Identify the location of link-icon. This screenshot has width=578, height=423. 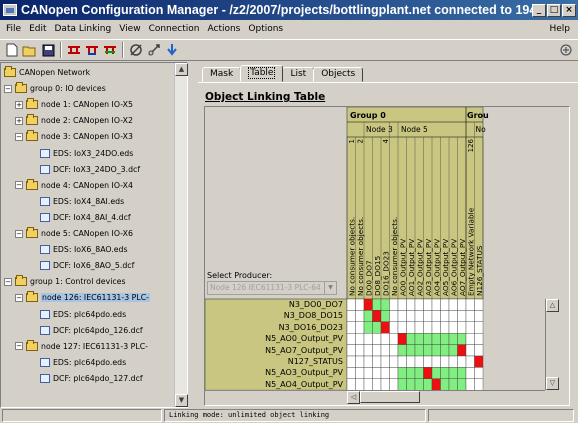
(74, 50).